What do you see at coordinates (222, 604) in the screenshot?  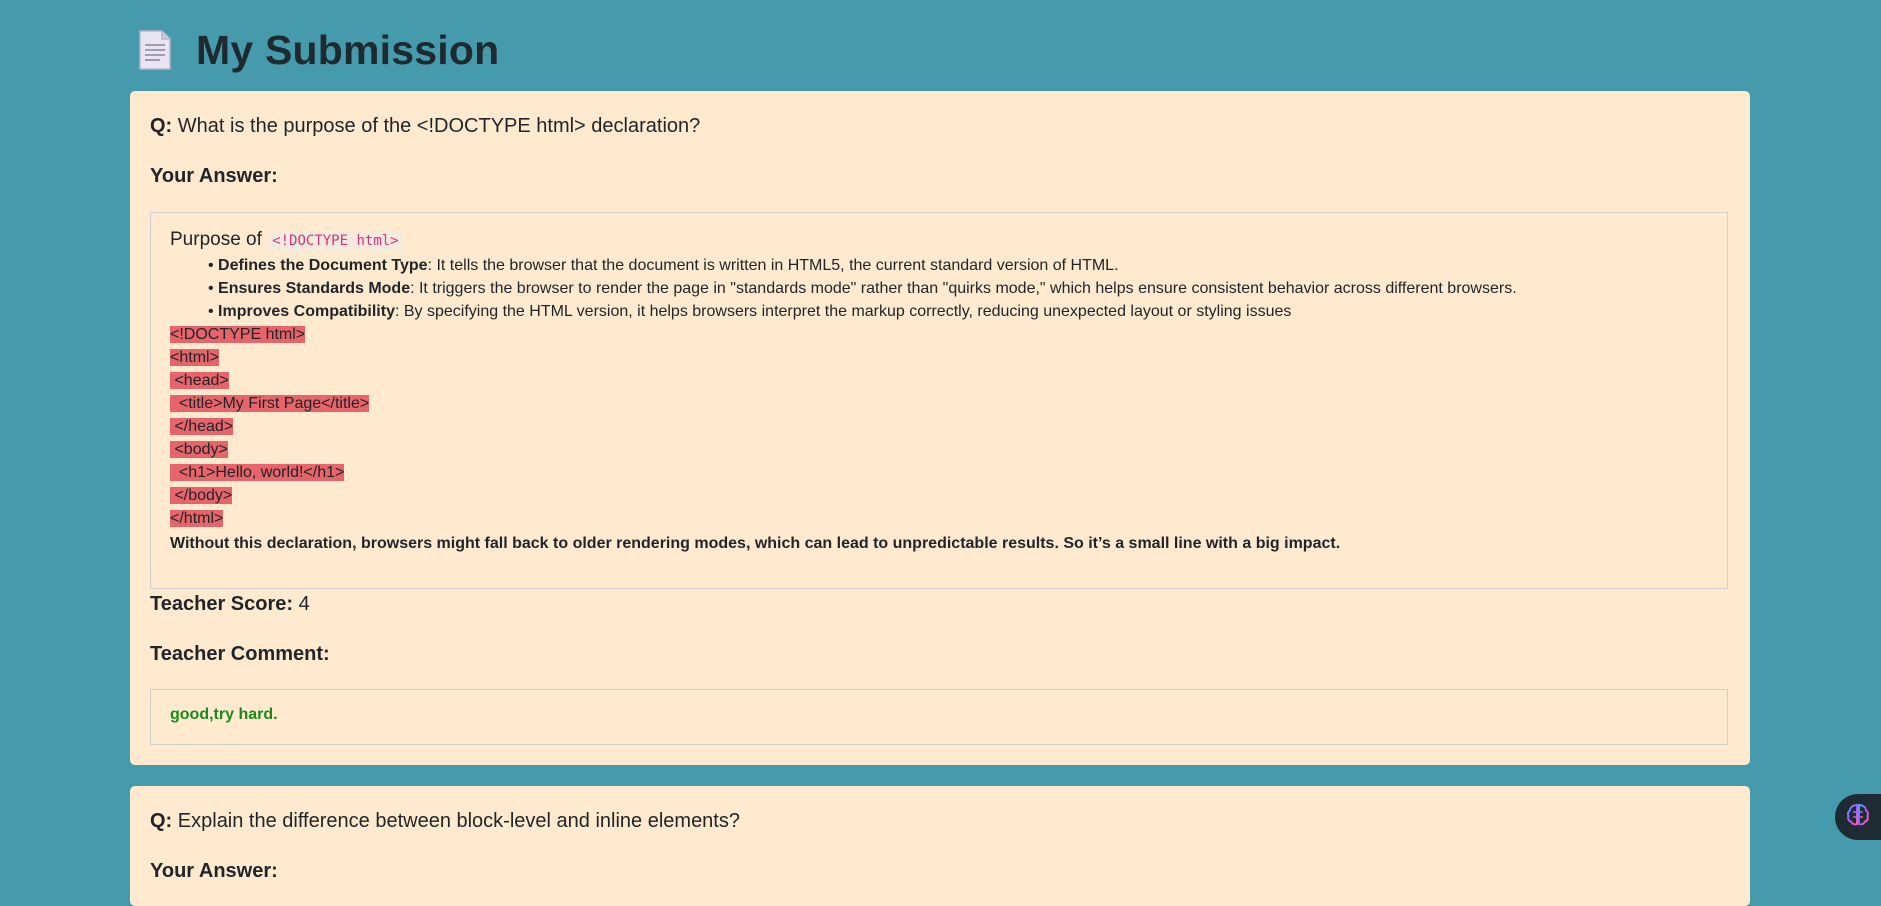 I see `teacher-score-label: Teacher Score:` at bounding box center [222, 604].